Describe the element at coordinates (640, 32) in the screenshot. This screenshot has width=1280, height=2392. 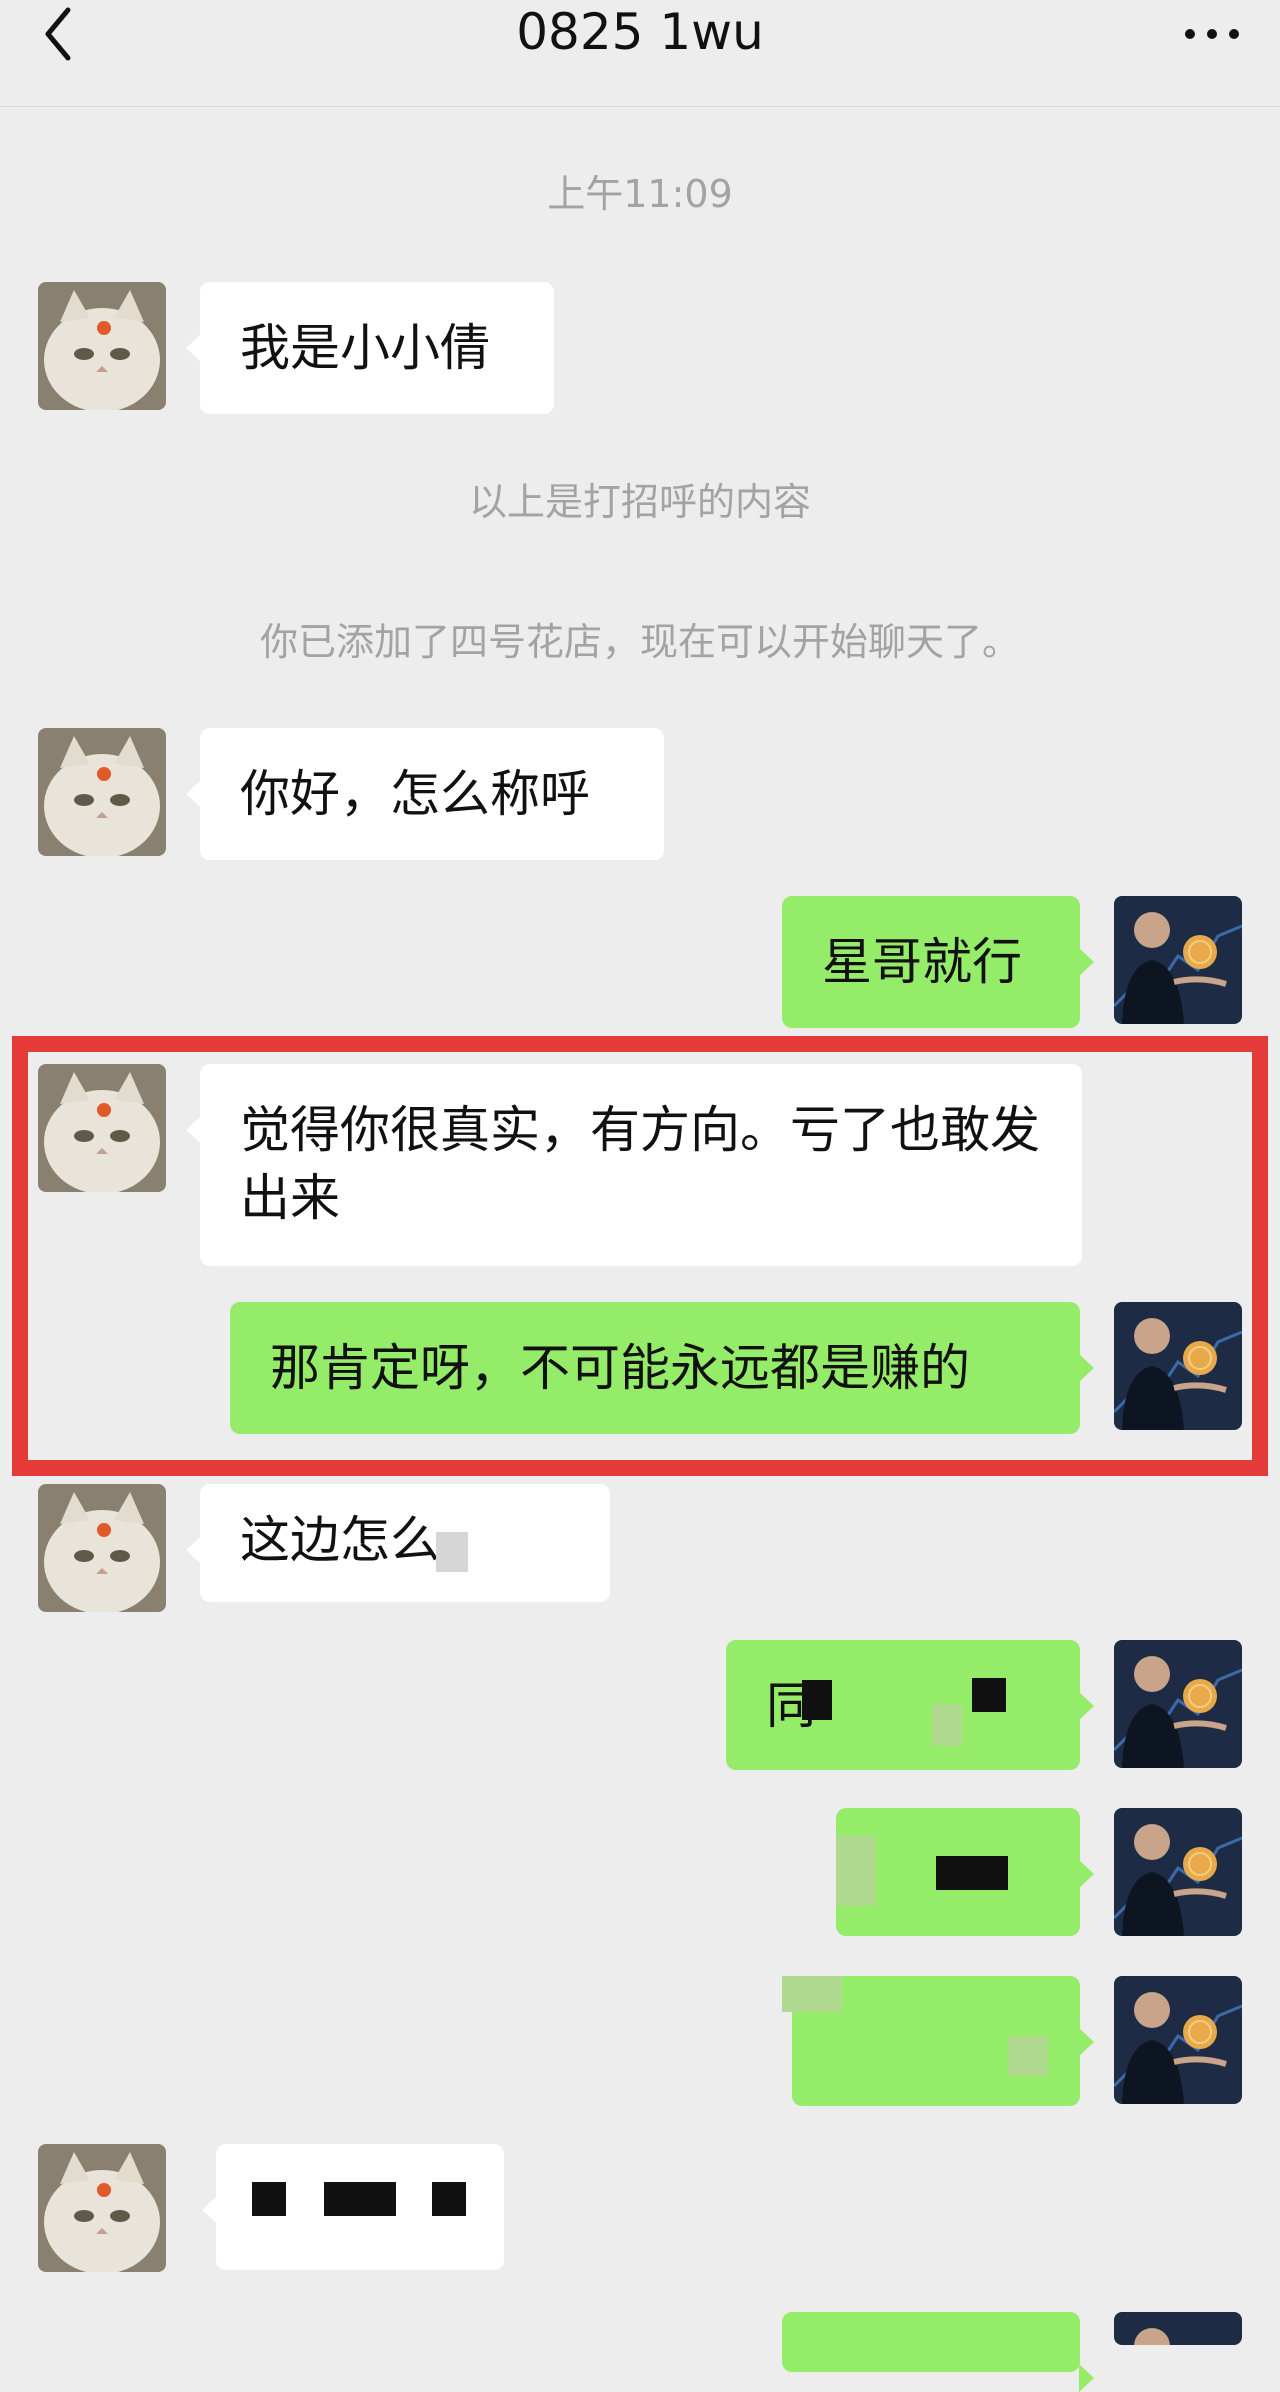
I see `chat-title: 0825 1wu` at that location.